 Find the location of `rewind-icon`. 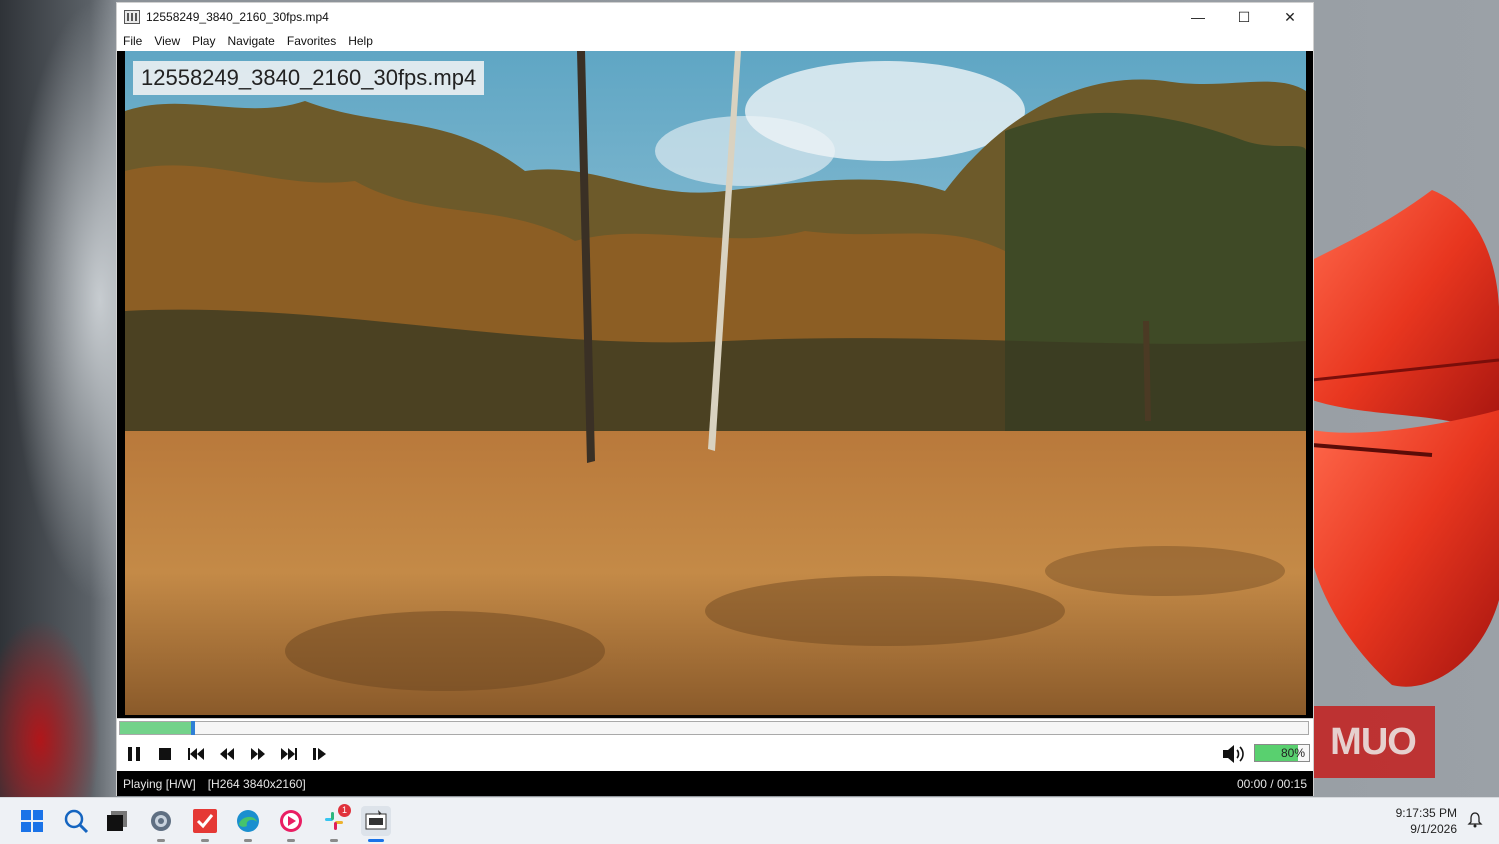

rewind-icon is located at coordinates (227, 753).